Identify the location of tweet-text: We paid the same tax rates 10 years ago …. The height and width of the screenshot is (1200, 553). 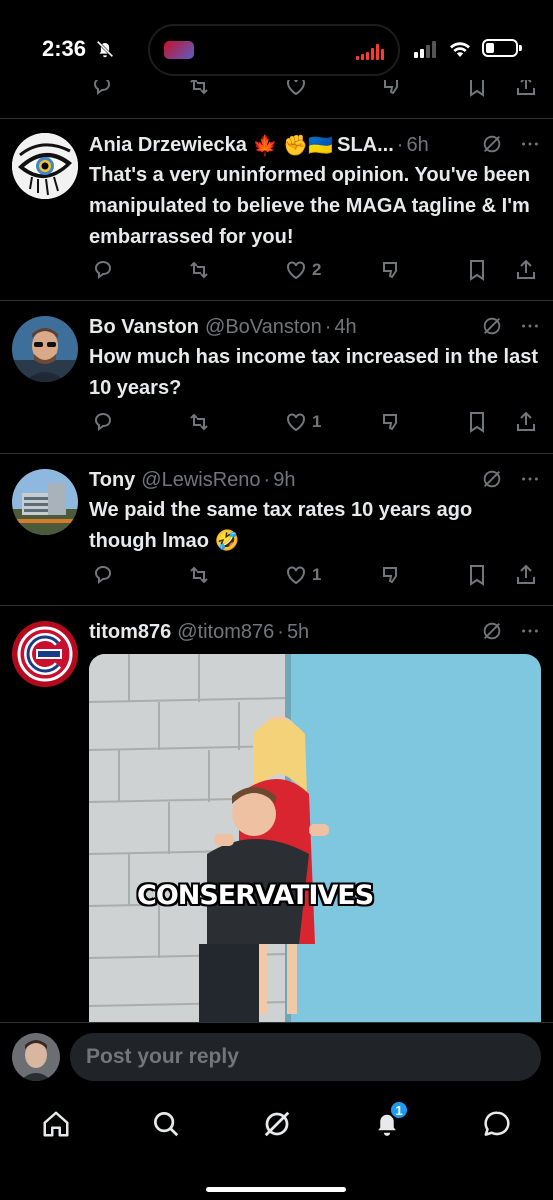
(281, 525).